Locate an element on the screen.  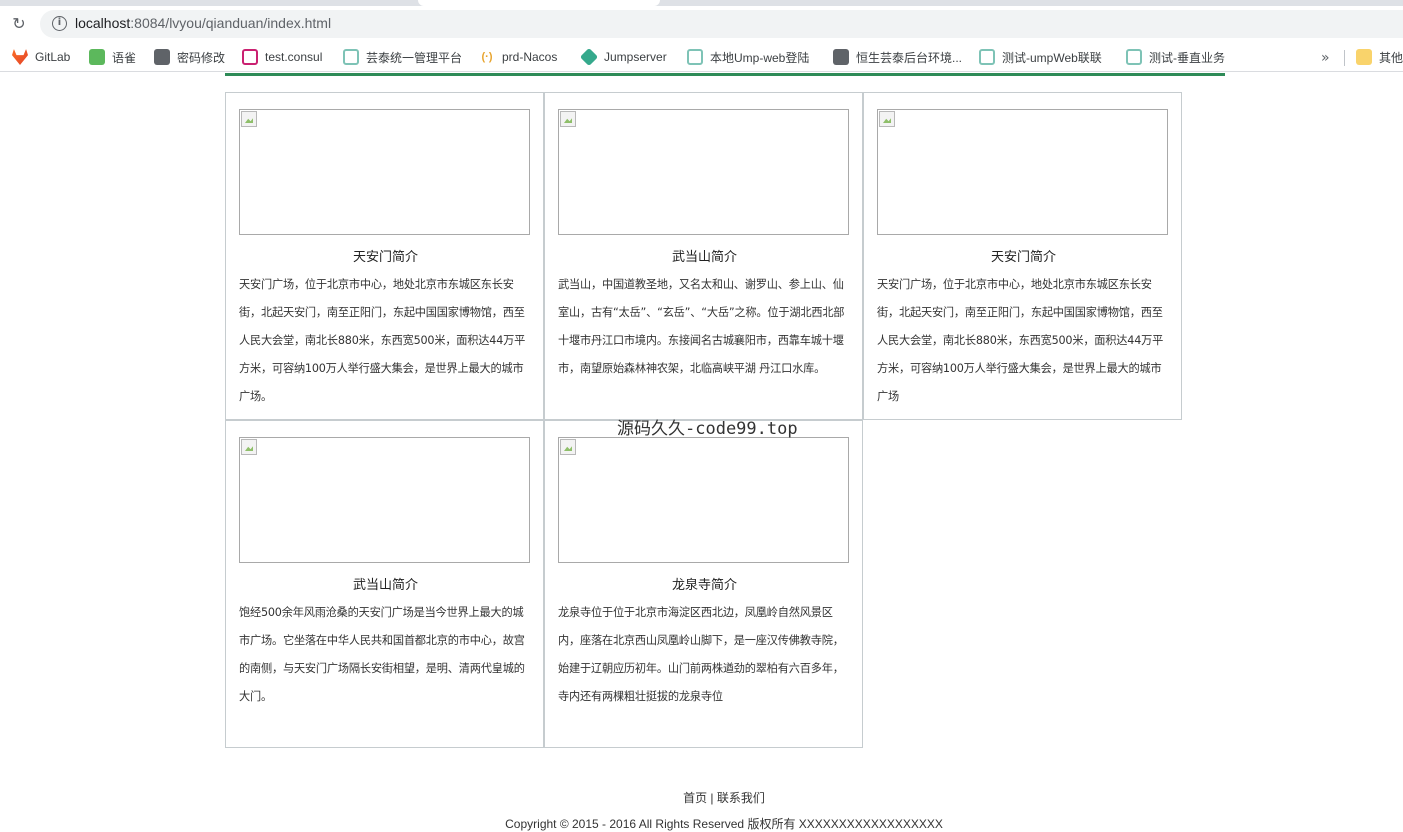
bookmark-label: GitLab is located at coordinates (53, 57).